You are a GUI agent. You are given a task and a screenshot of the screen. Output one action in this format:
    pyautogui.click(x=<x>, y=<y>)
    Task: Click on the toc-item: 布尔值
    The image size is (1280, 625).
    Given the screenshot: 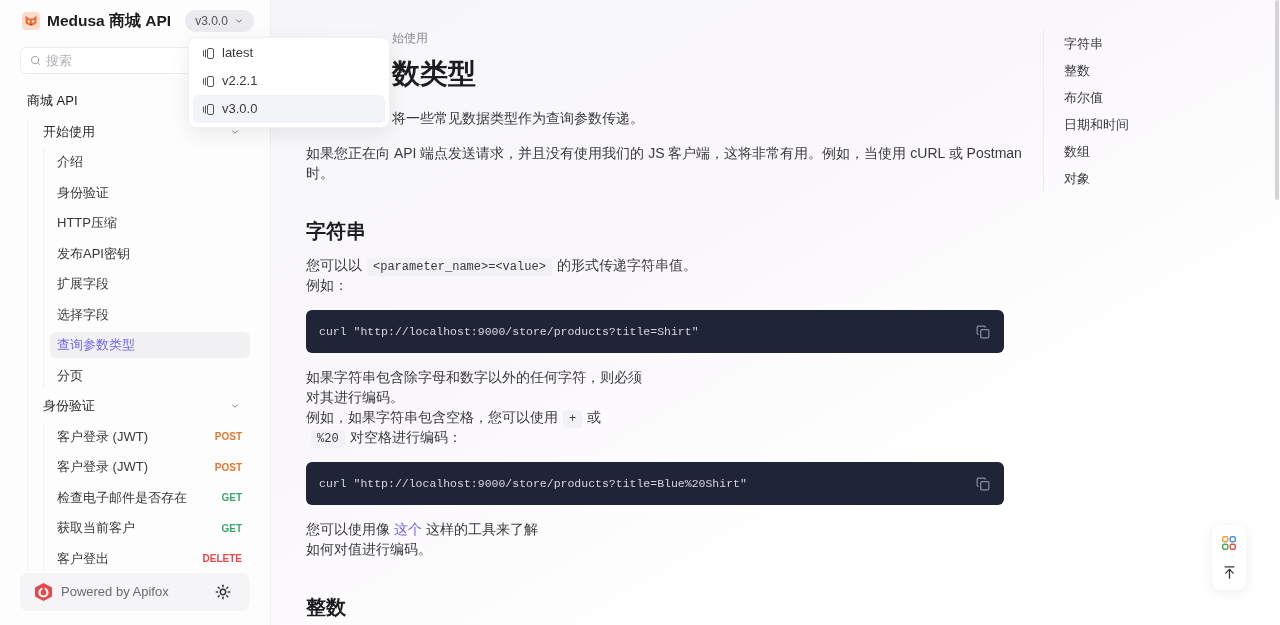 What is the action you would take?
    pyautogui.click(x=1153, y=97)
    